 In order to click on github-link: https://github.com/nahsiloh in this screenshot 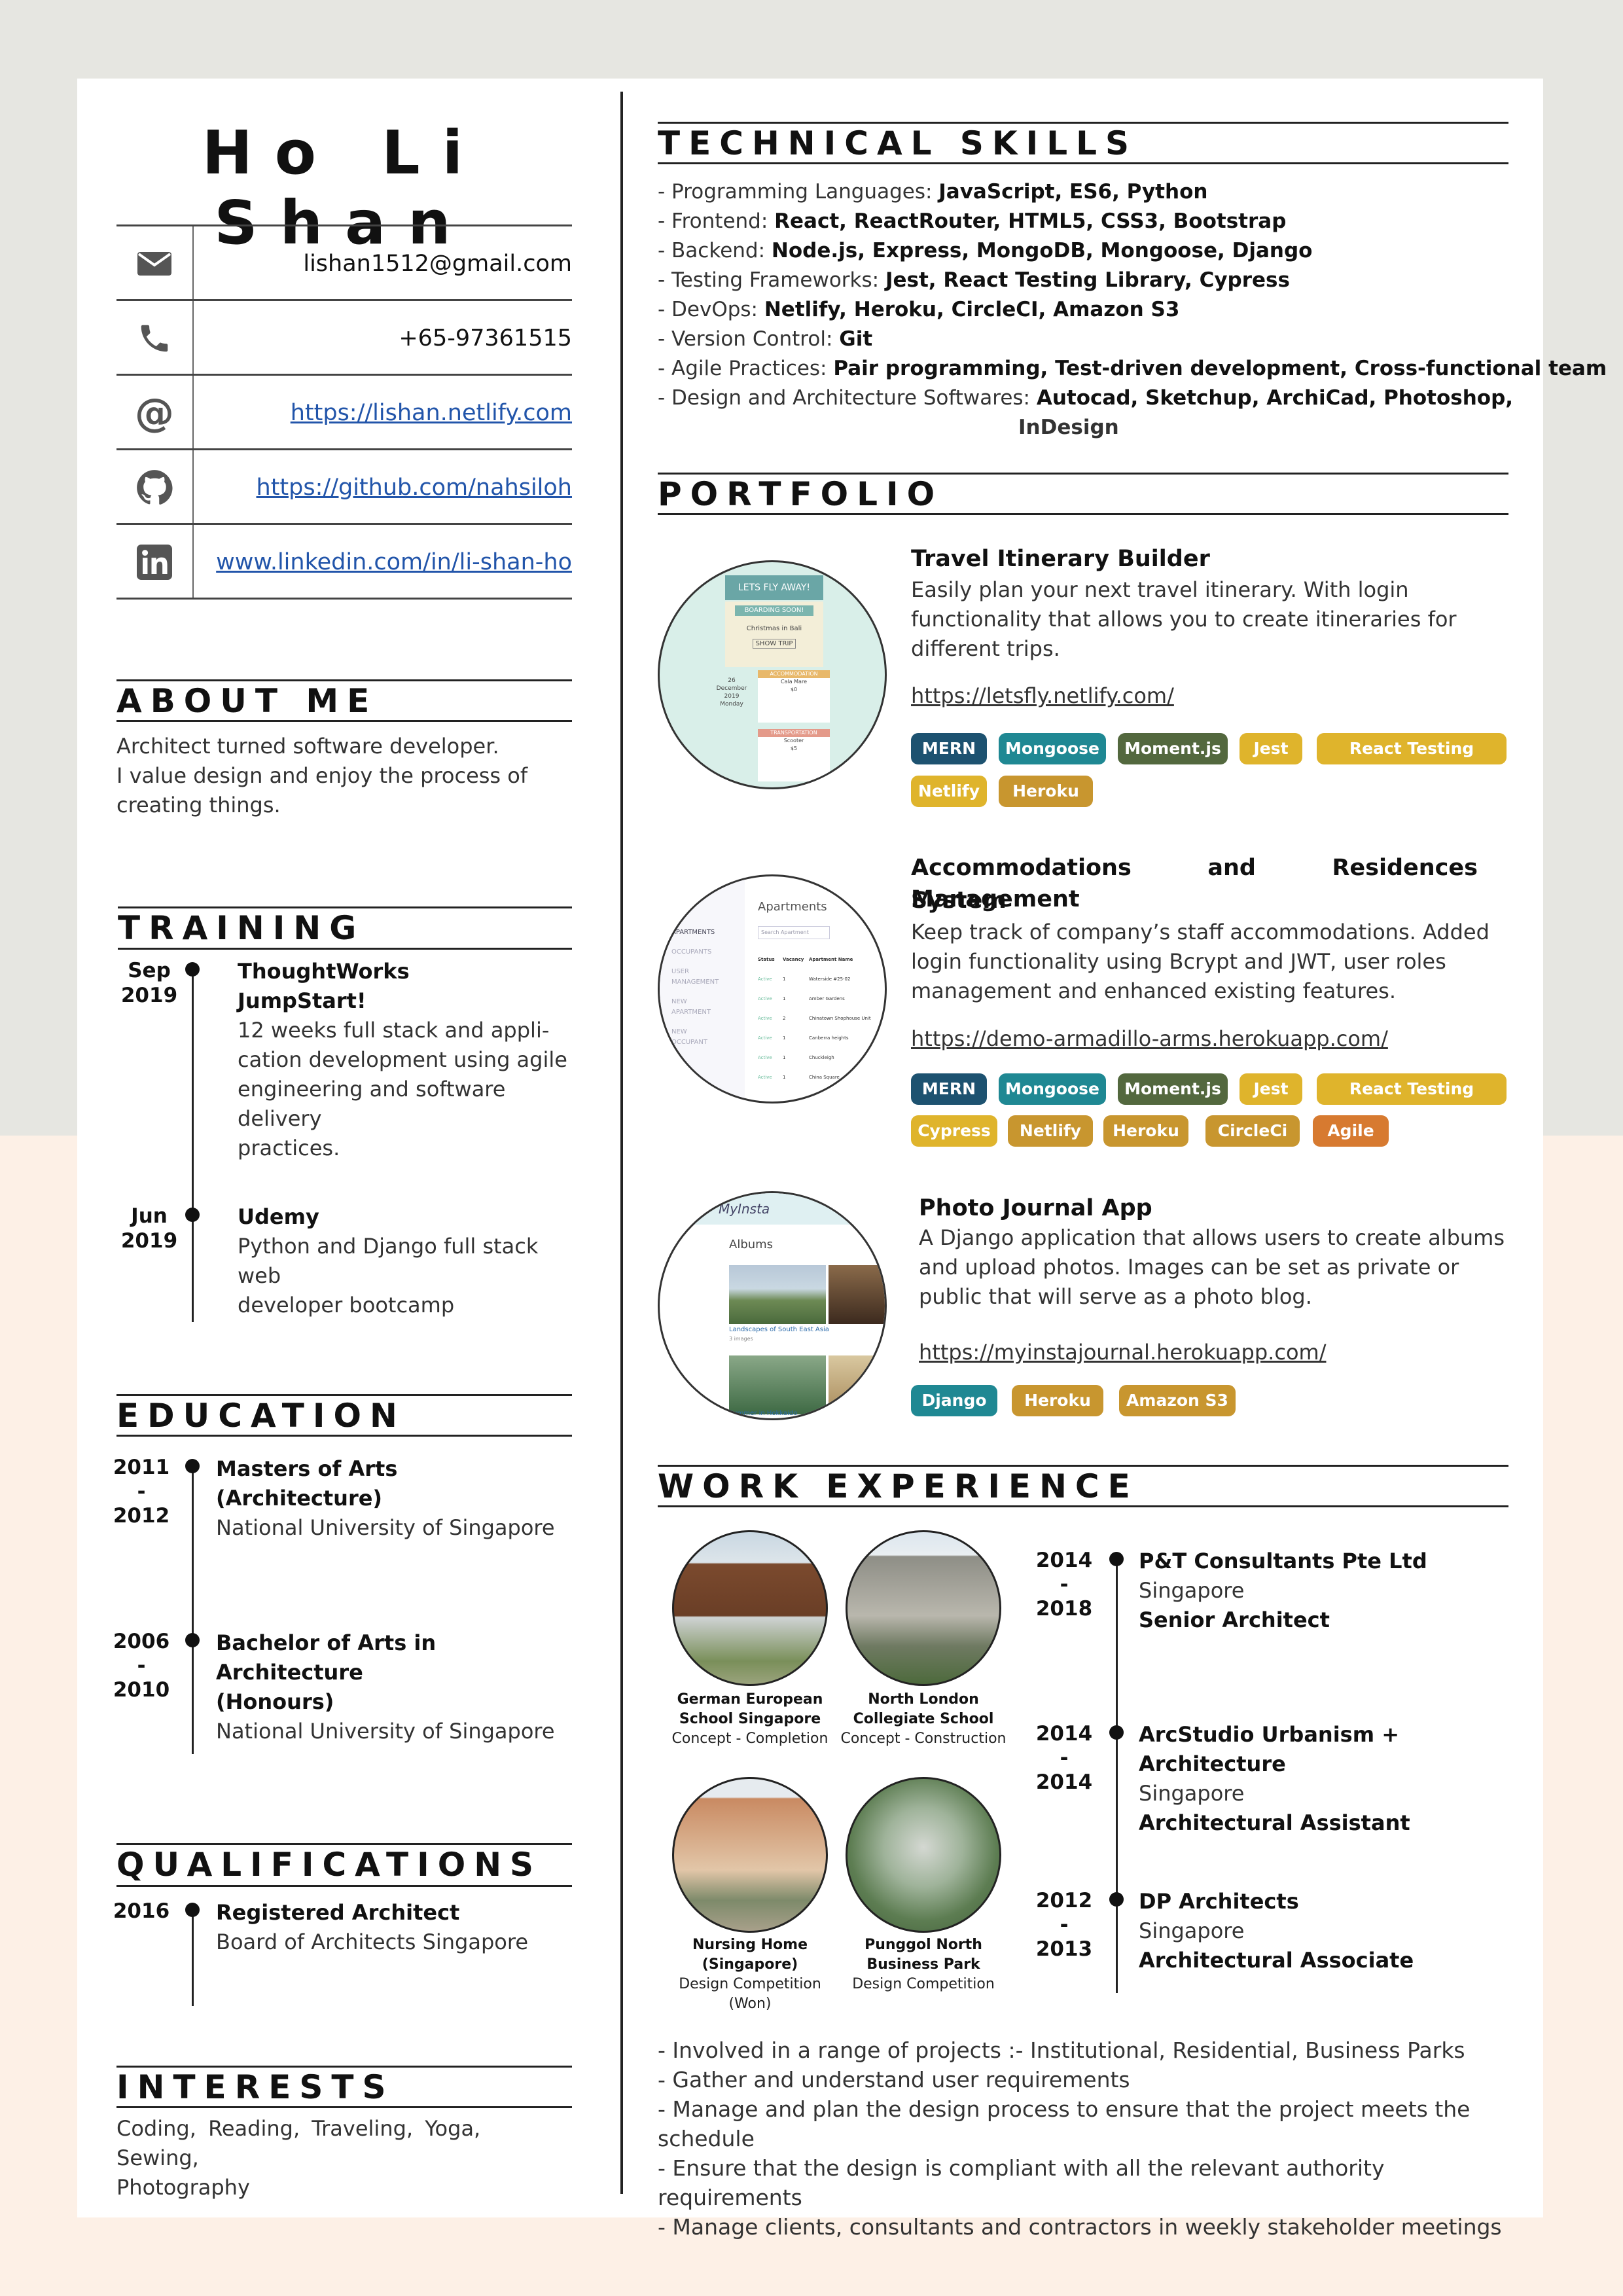, I will do `click(414, 488)`.